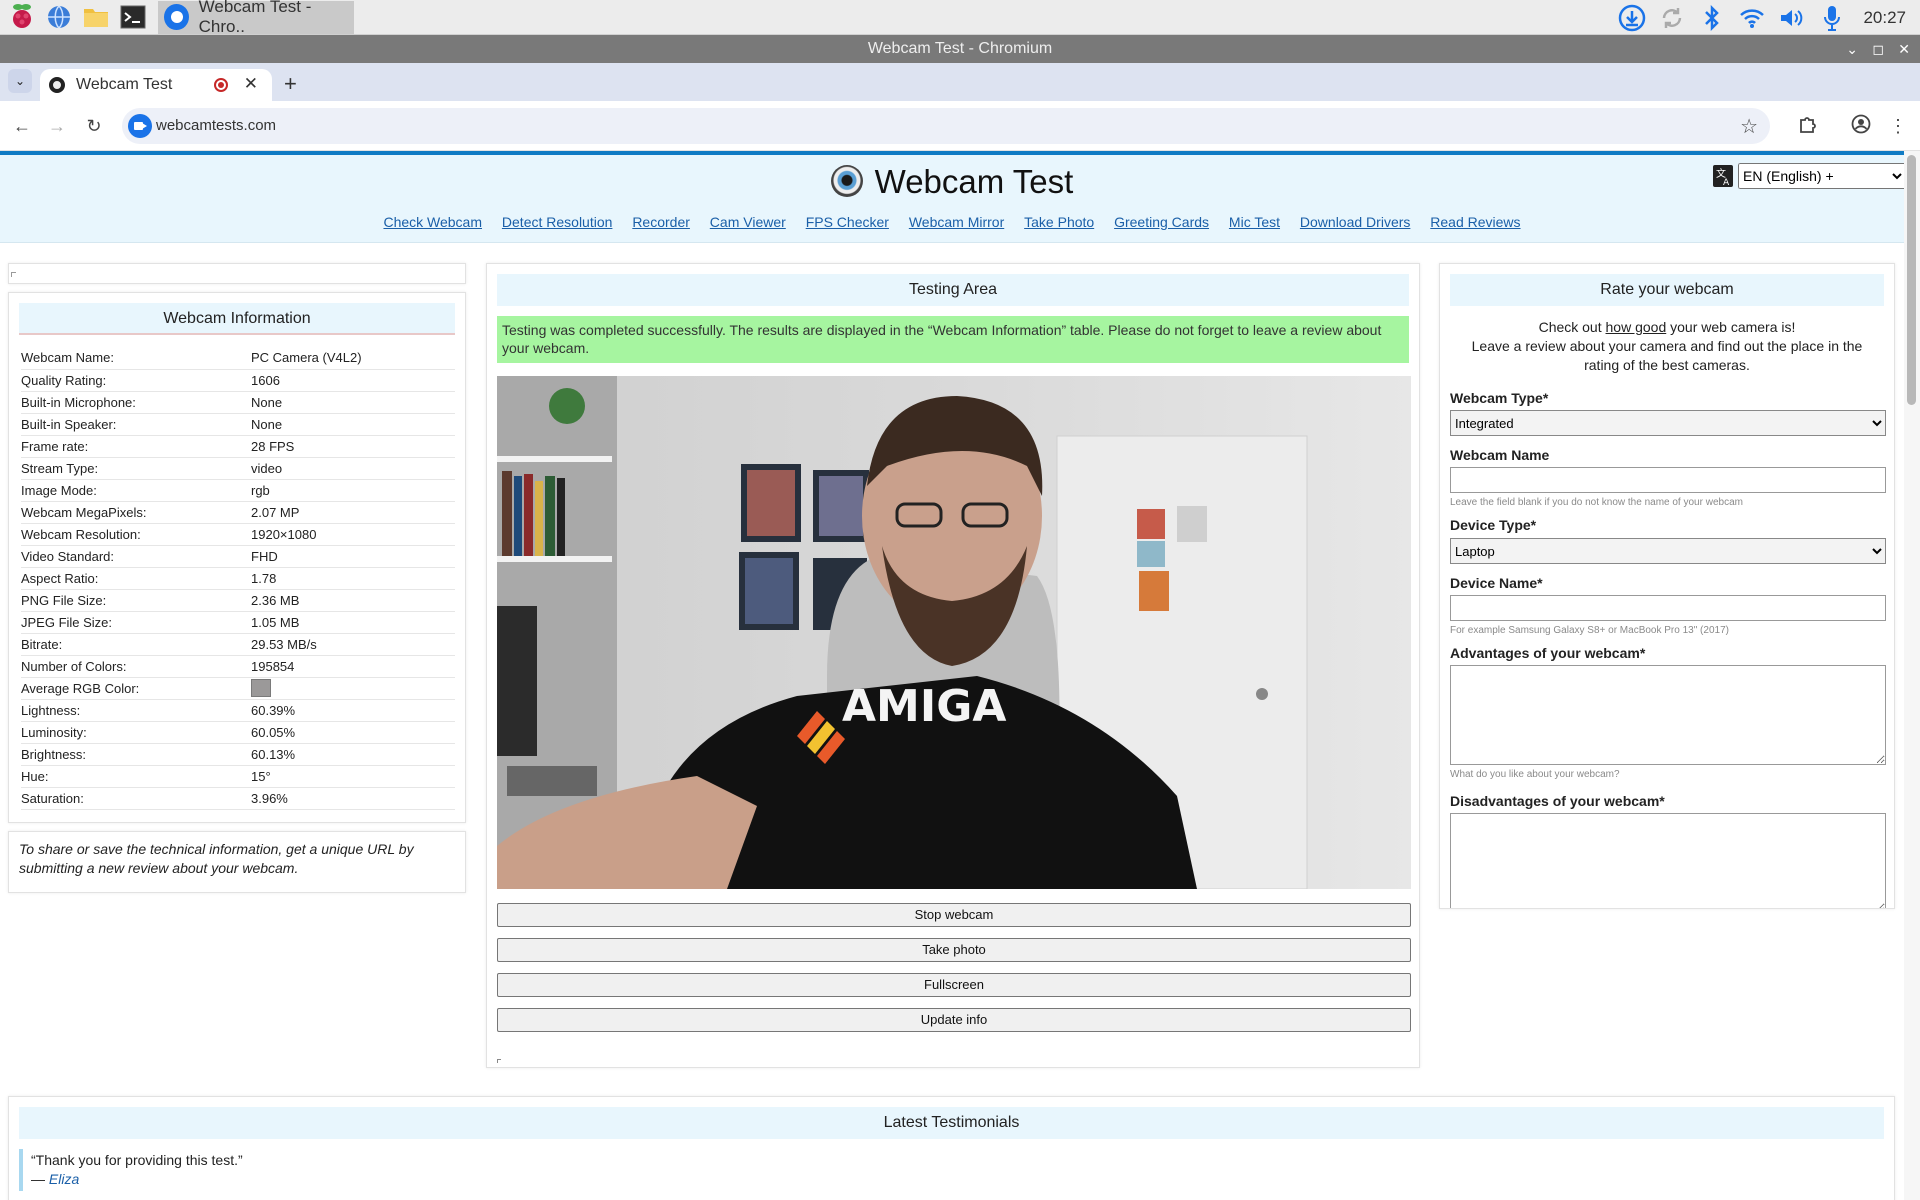  I want to click on rate-intro-pre: Check out, so click(1572, 327).